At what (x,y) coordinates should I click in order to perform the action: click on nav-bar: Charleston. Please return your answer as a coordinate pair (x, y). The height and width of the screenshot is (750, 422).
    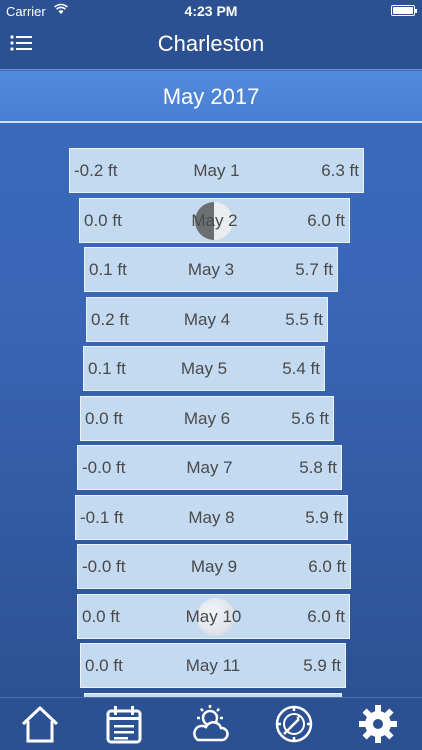
    Looking at the image, I should click on (211, 46).